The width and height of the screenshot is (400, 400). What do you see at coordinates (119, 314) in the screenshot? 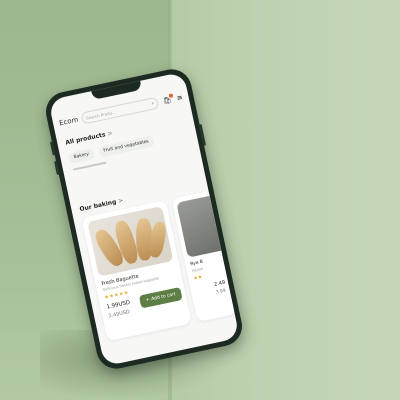
I see `product-old-price: 3.49USD` at bounding box center [119, 314].